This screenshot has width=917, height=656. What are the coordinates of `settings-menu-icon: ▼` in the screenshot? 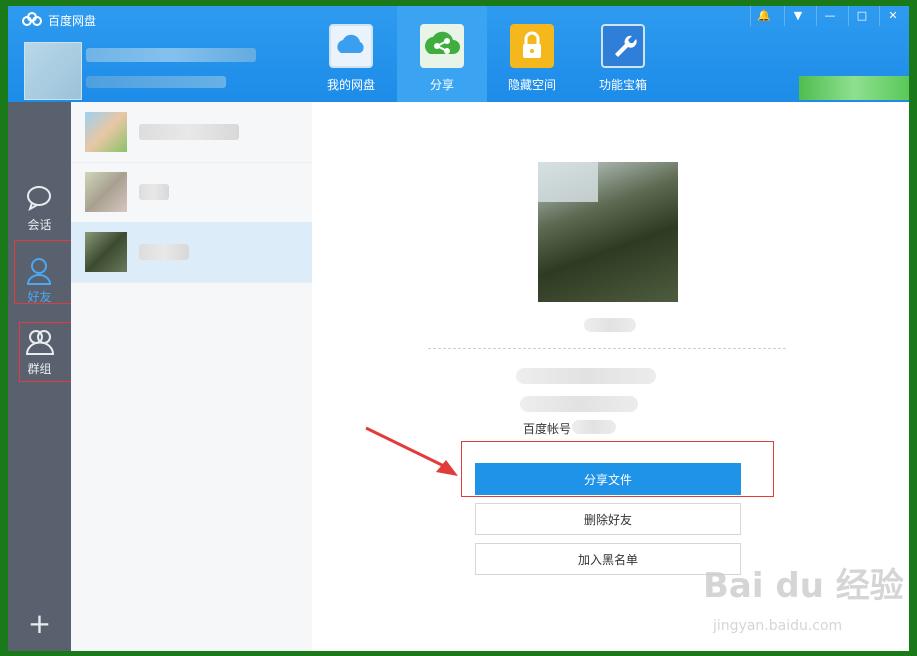 It's located at (797, 16).